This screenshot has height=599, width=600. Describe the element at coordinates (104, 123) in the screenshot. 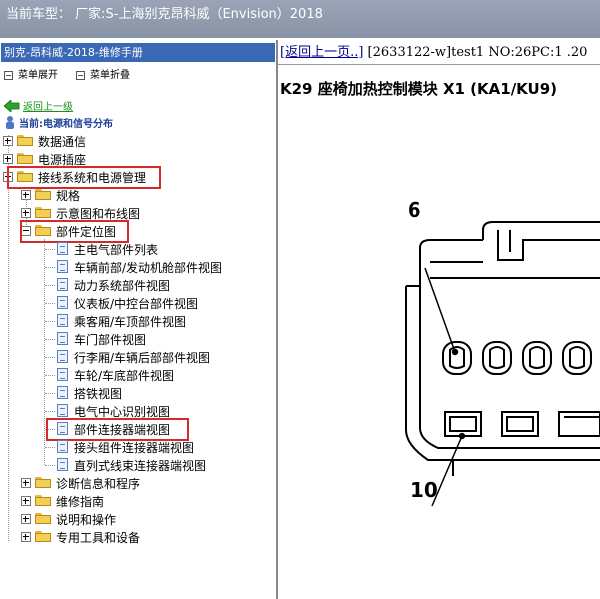

I see `current-section: 当前:电源和信号分布` at that location.